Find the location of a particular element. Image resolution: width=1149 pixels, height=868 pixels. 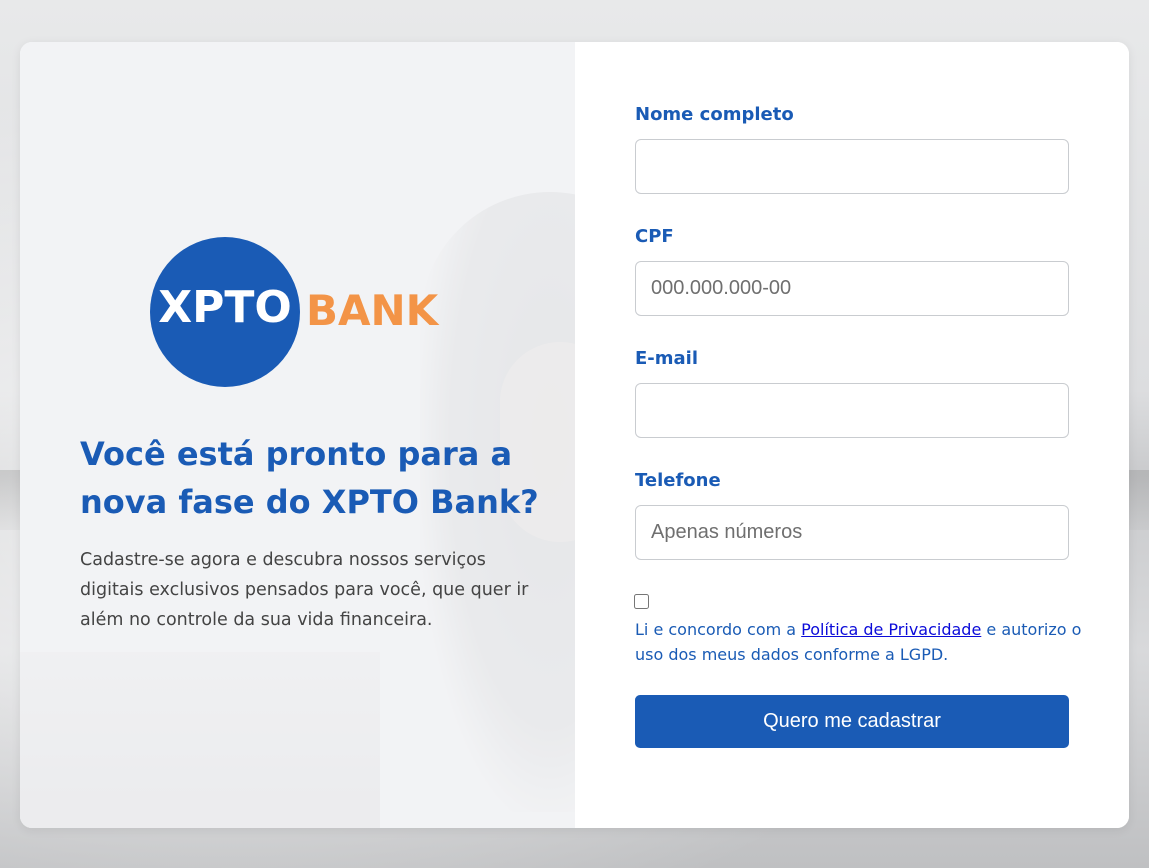

logo-text-bank: BANK is located at coordinates (372, 310).